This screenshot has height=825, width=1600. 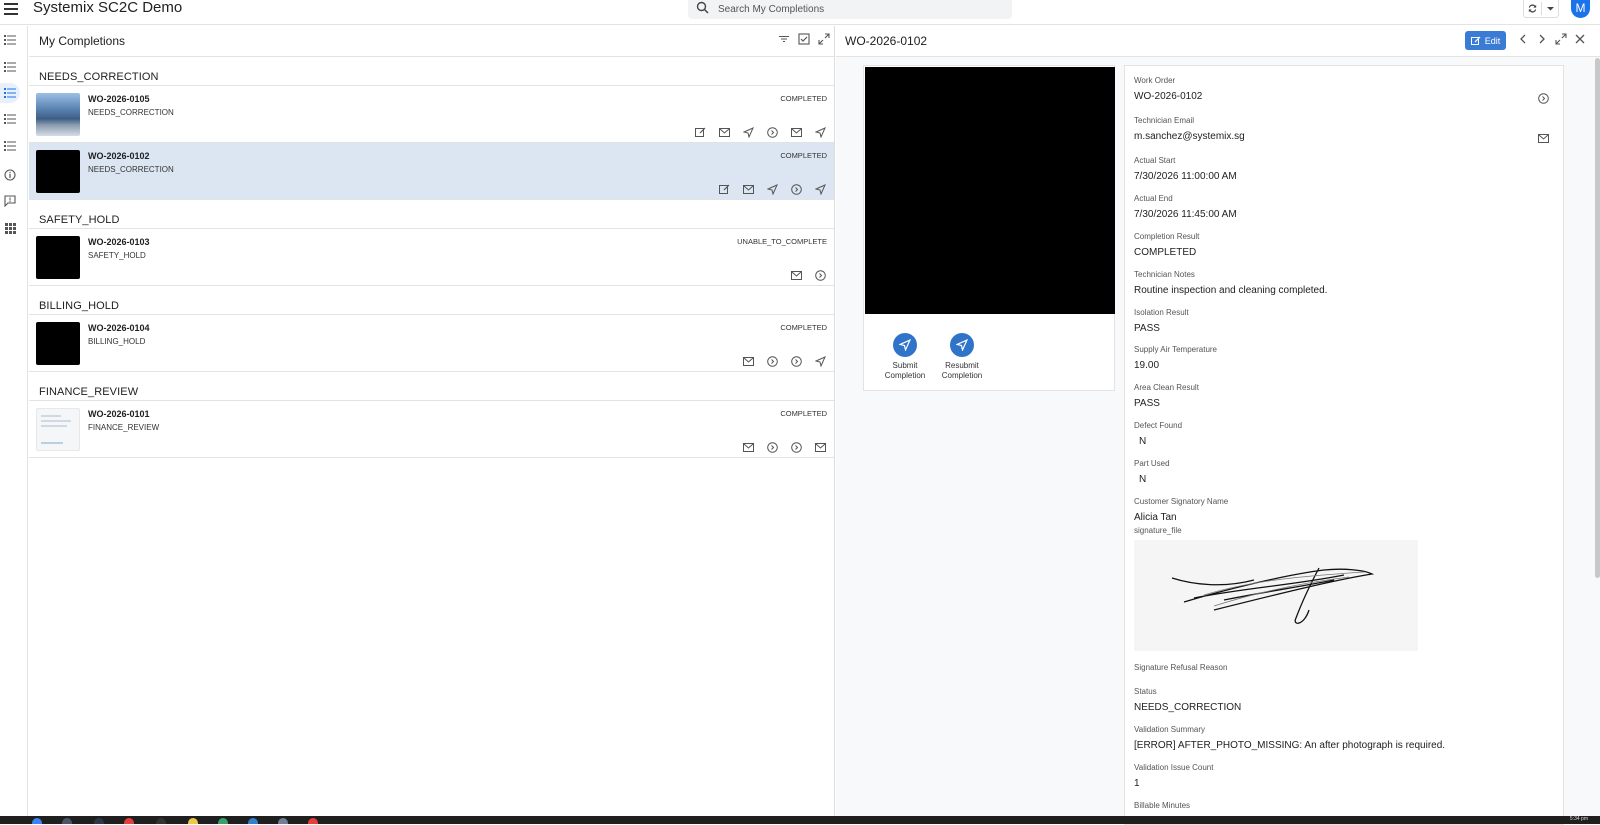 What do you see at coordinates (1580, 39) in the screenshot?
I see `close-icon` at bounding box center [1580, 39].